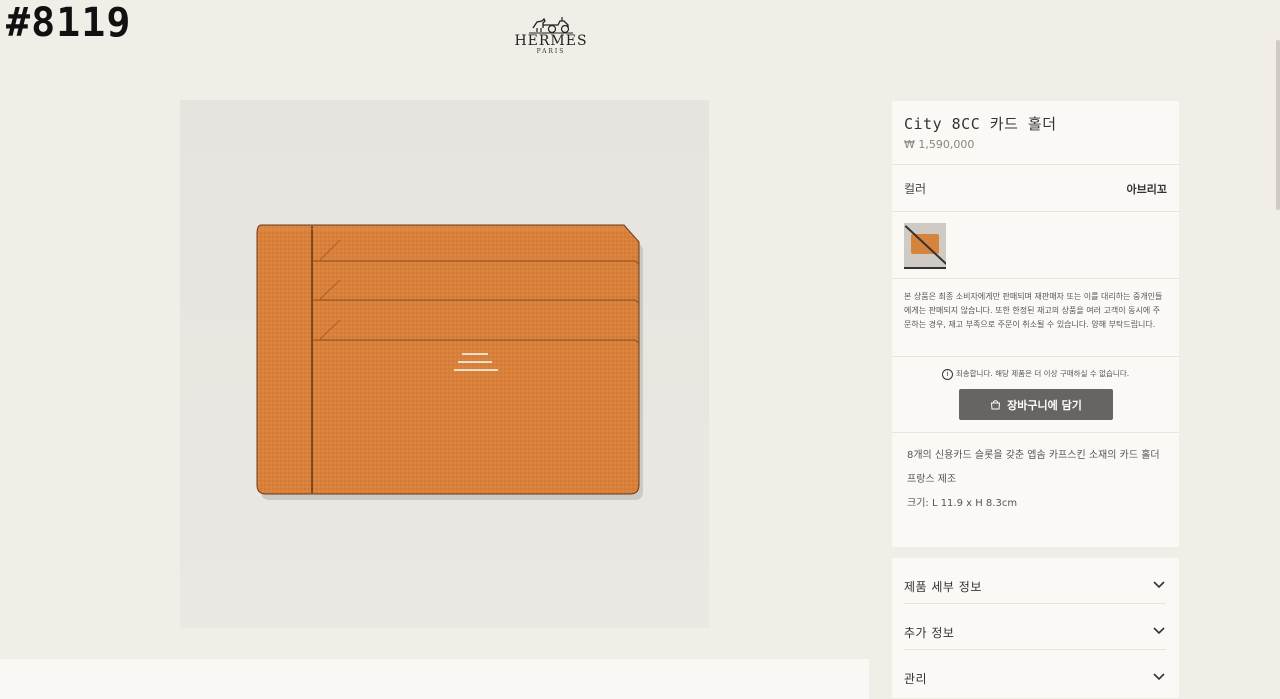  I want to click on add-to-cart-label: 장바구니에 담기, so click(1044, 405).